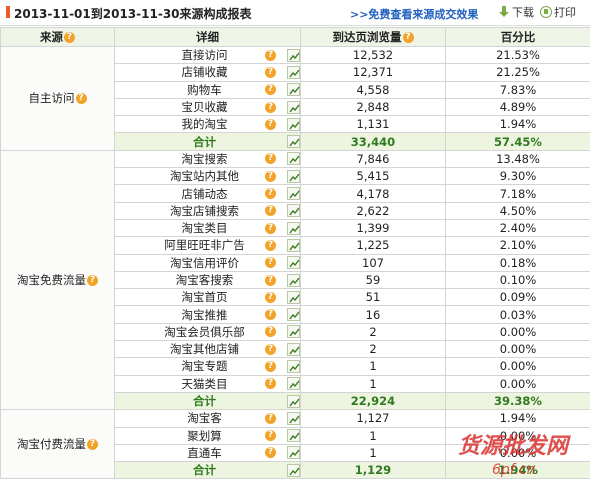 Image resolution: width=590 pixels, height=487 pixels. What do you see at coordinates (204, 210) in the screenshot?
I see `detail-label: 淘宝店铺搜索` at bounding box center [204, 210].